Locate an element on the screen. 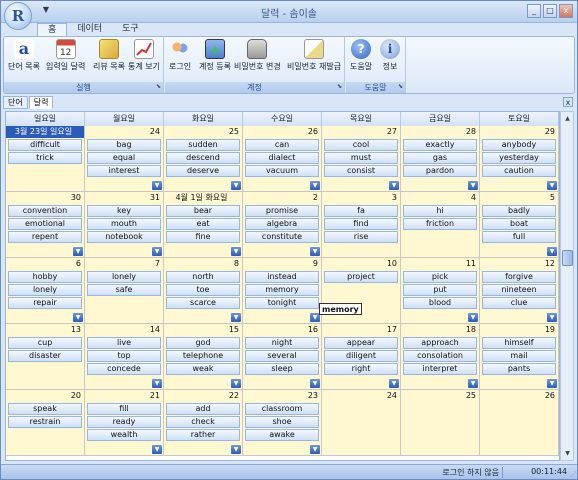 The height and width of the screenshot is (480, 578). calendar-event: rather is located at coordinates (203, 435).